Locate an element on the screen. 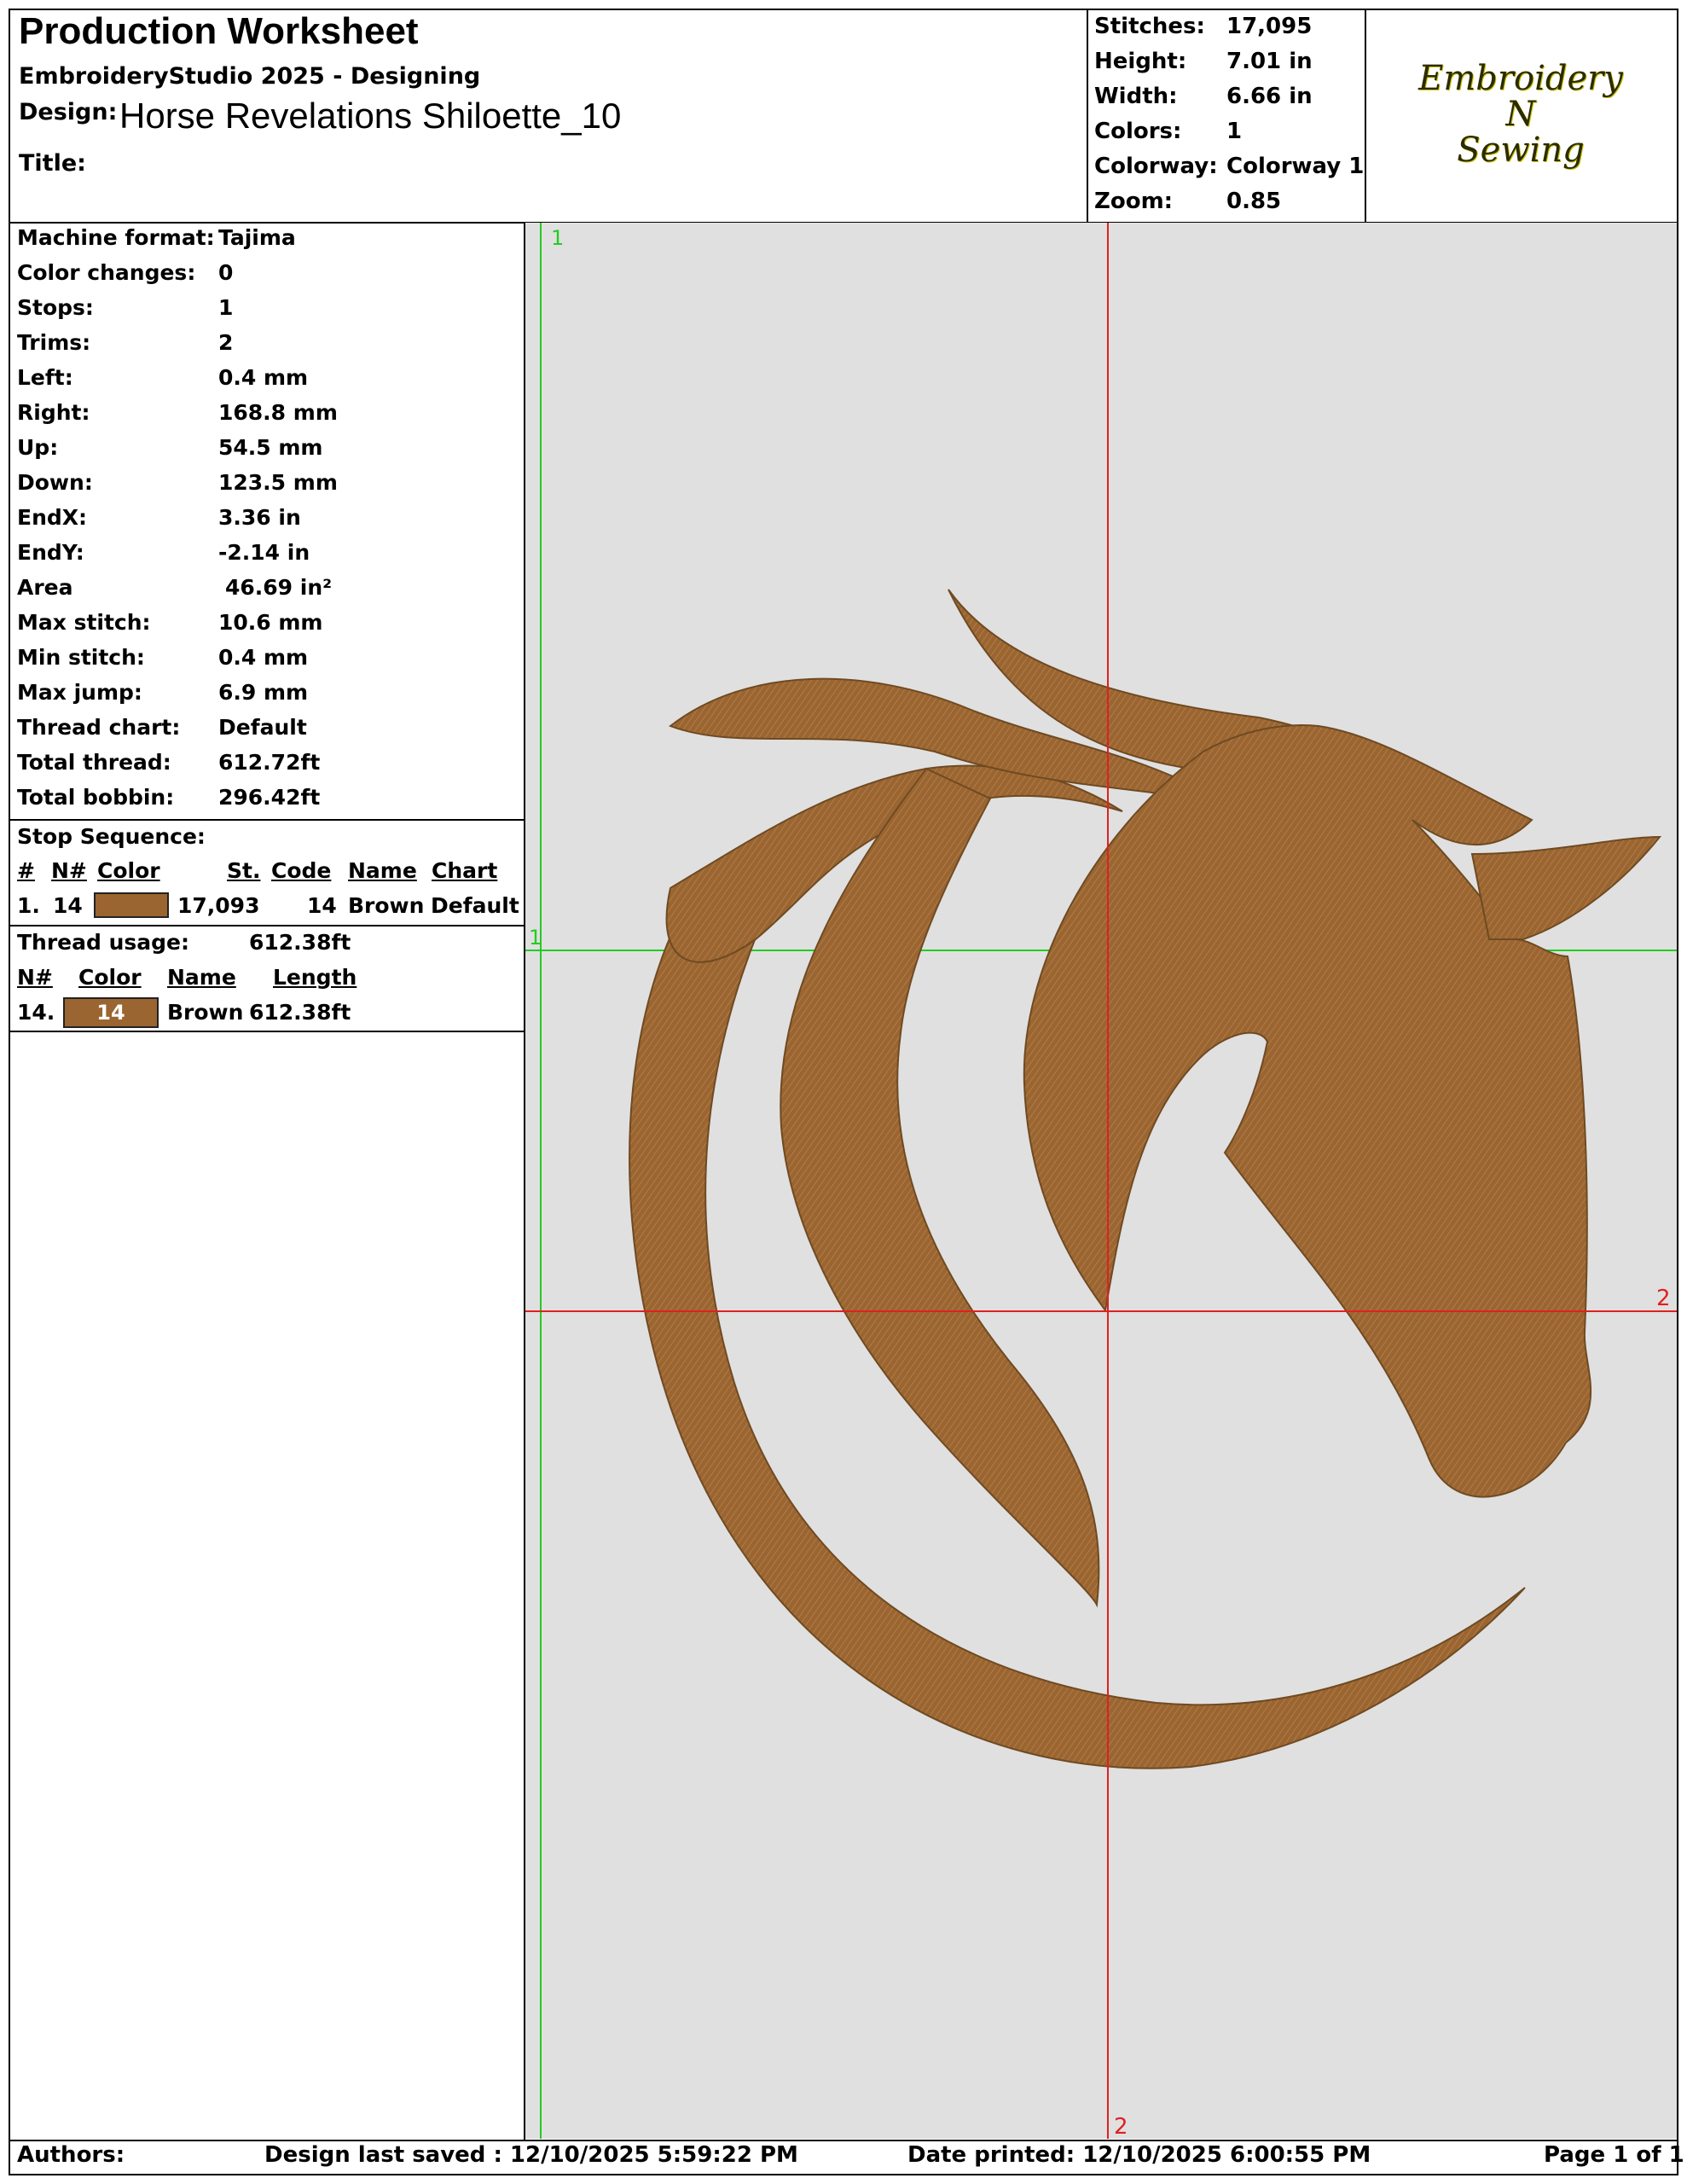 This screenshot has height=2184, width=1687. col-num: # is located at coordinates (26, 870).